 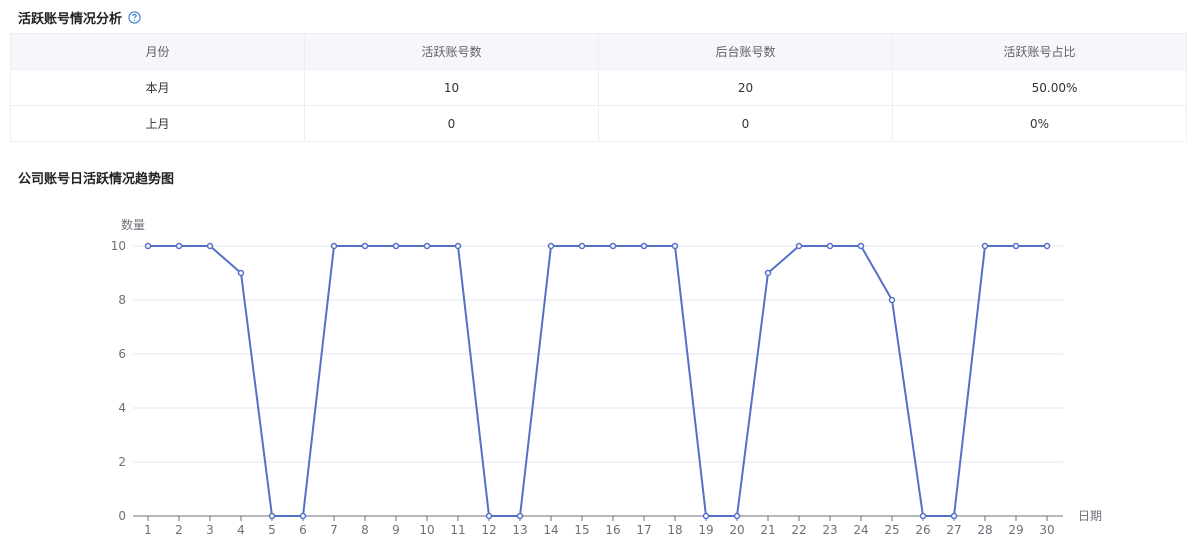 What do you see at coordinates (457, 530) in the screenshot?
I see `x-tick-label: 11` at bounding box center [457, 530].